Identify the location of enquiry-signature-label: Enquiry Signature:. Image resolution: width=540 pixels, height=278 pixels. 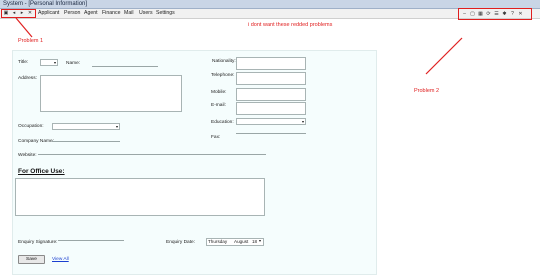
(38, 242).